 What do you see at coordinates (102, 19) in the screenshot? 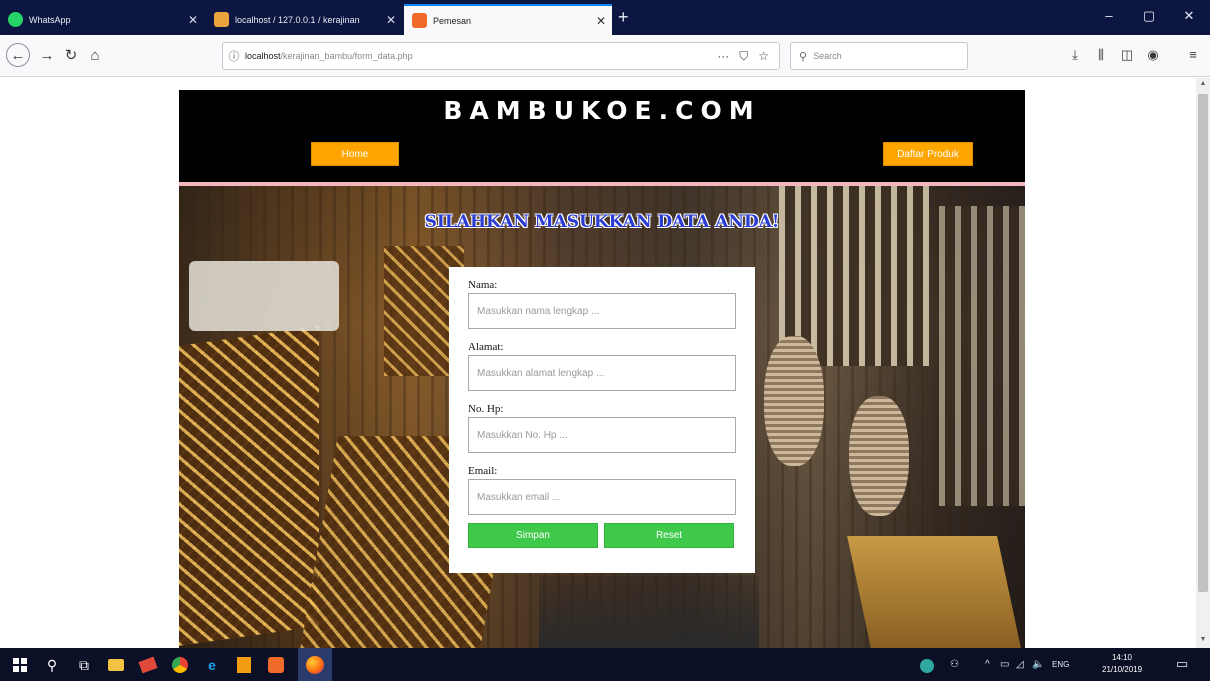
I see `tab-whatsapp: WhatsApp ✕` at bounding box center [102, 19].